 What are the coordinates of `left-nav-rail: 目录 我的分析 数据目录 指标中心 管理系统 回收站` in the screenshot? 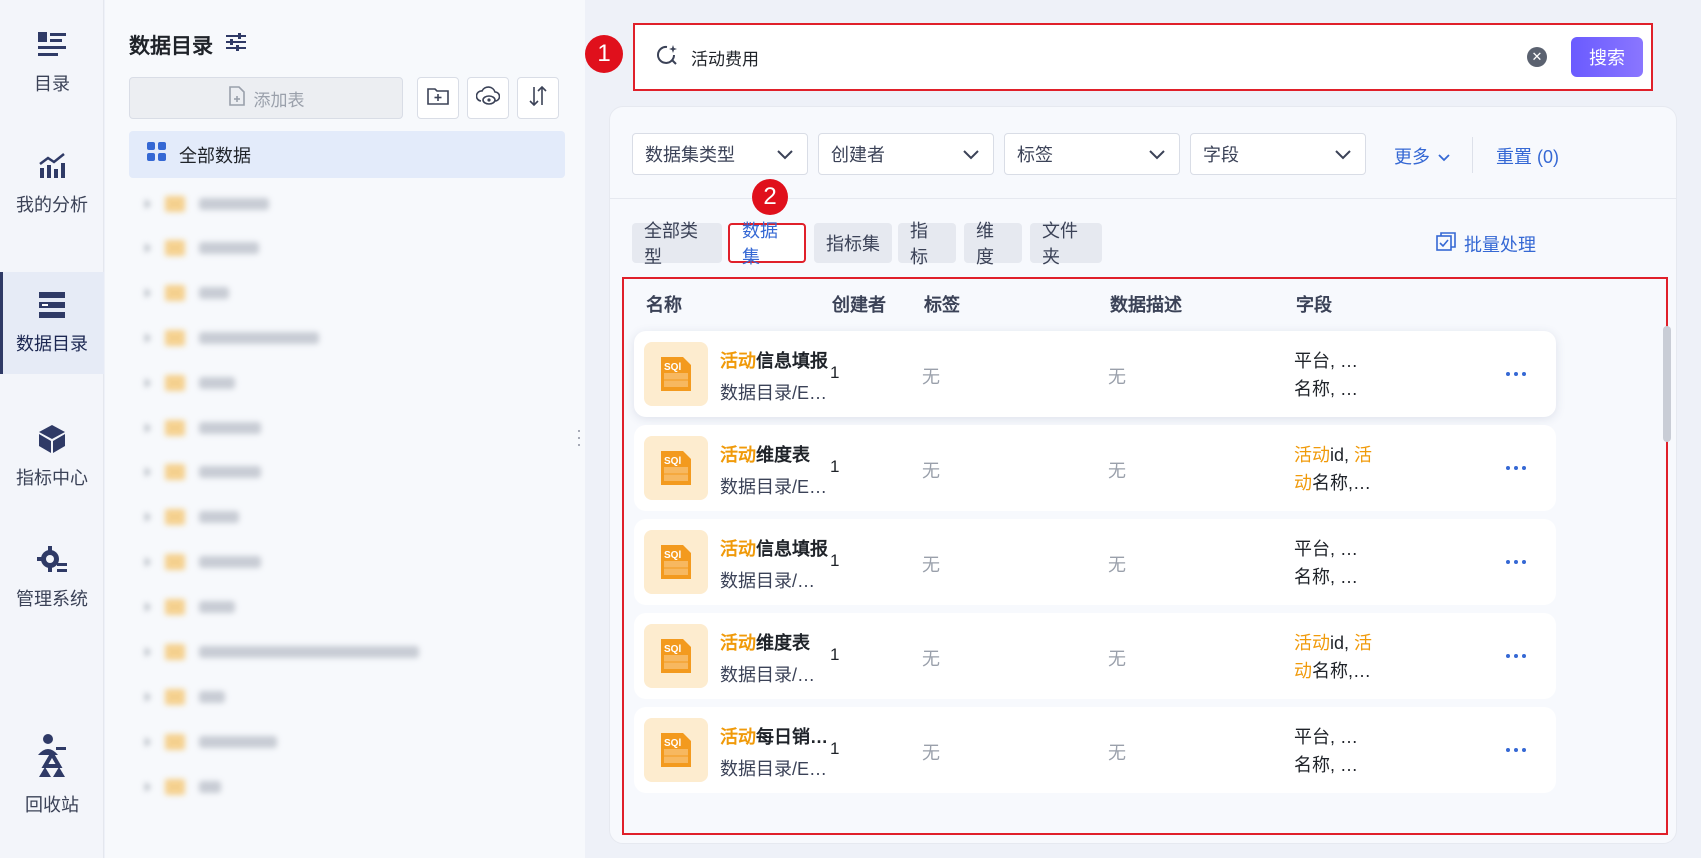 It's located at (52, 429).